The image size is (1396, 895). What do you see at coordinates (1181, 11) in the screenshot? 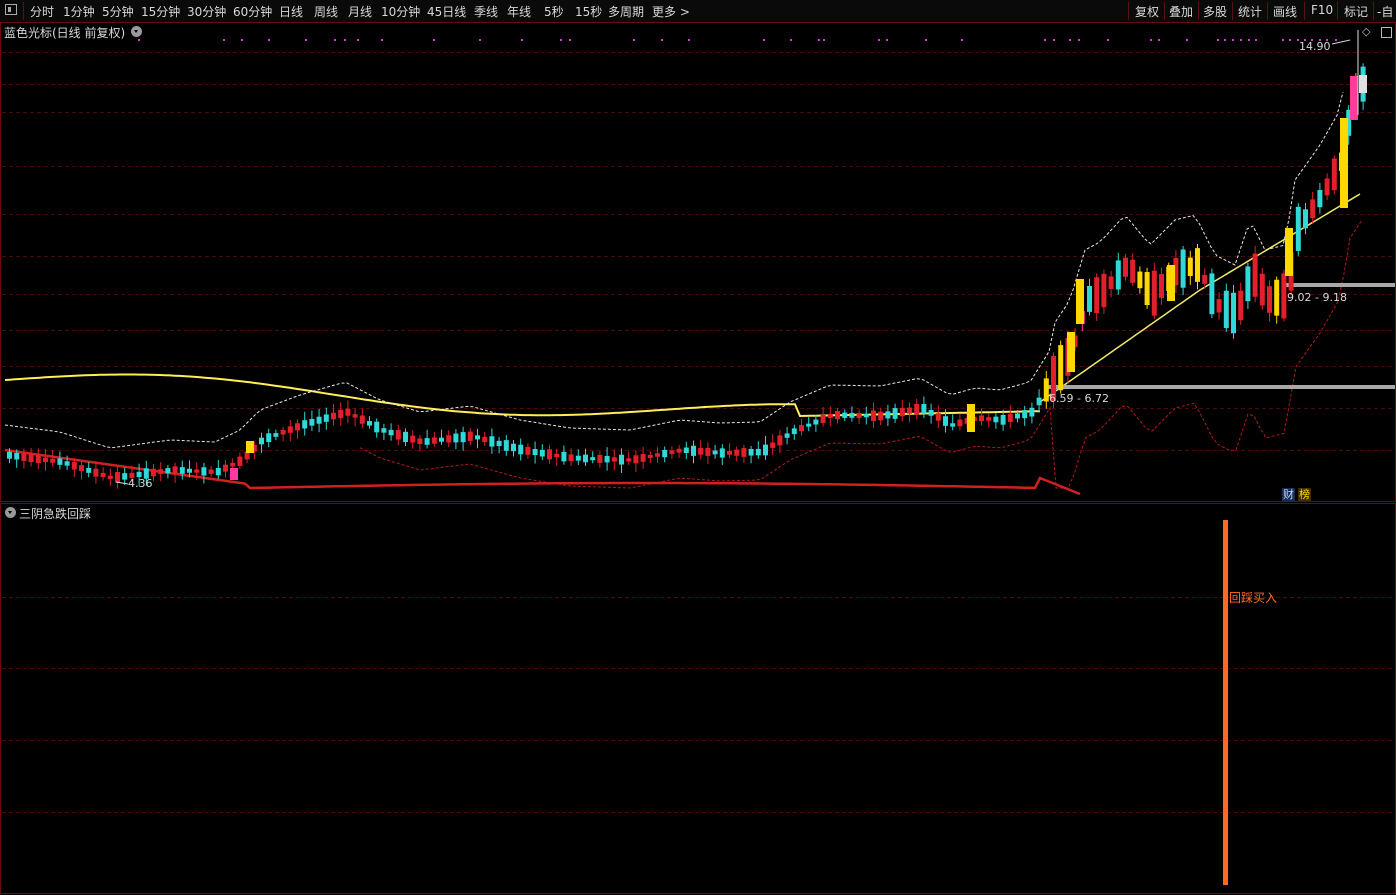
I see `overlay-button: 叠加` at bounding box center [1181, 11].